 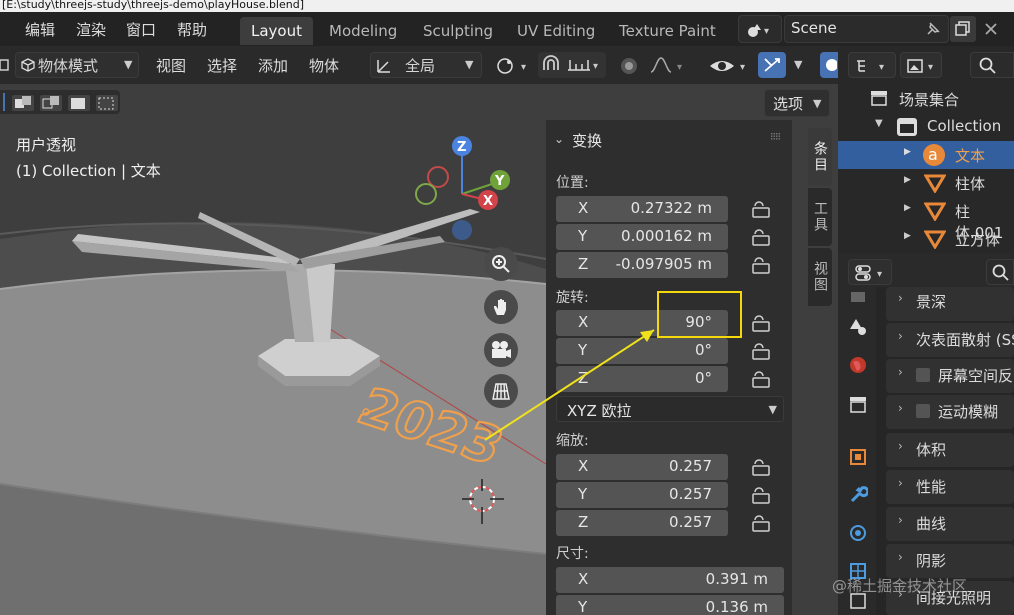 I want to click on proportional-edit-icon: ▾, so click(x=651, y=65).